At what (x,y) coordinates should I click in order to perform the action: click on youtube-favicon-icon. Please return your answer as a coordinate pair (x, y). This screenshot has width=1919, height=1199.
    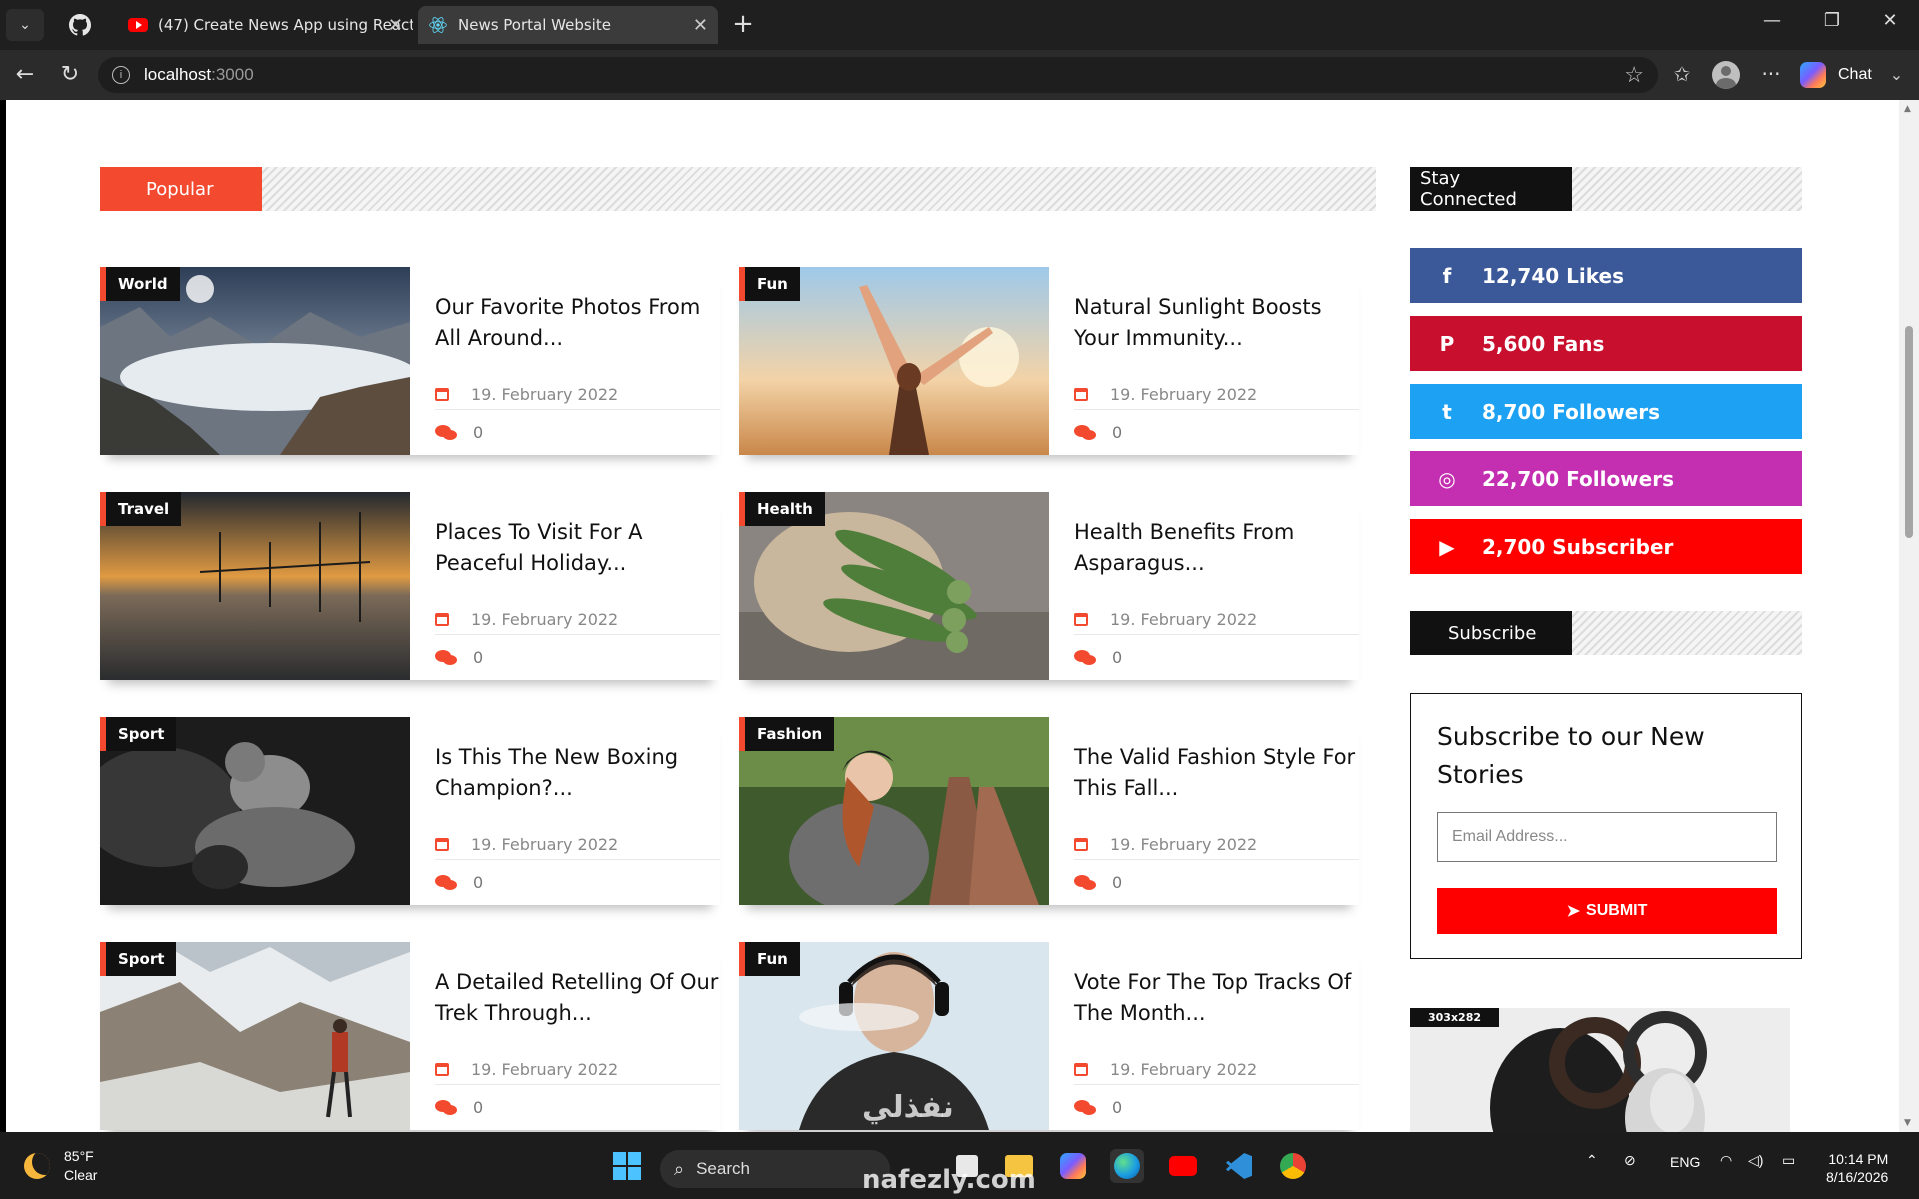
    Looking at the image, I should click on (138, 25).